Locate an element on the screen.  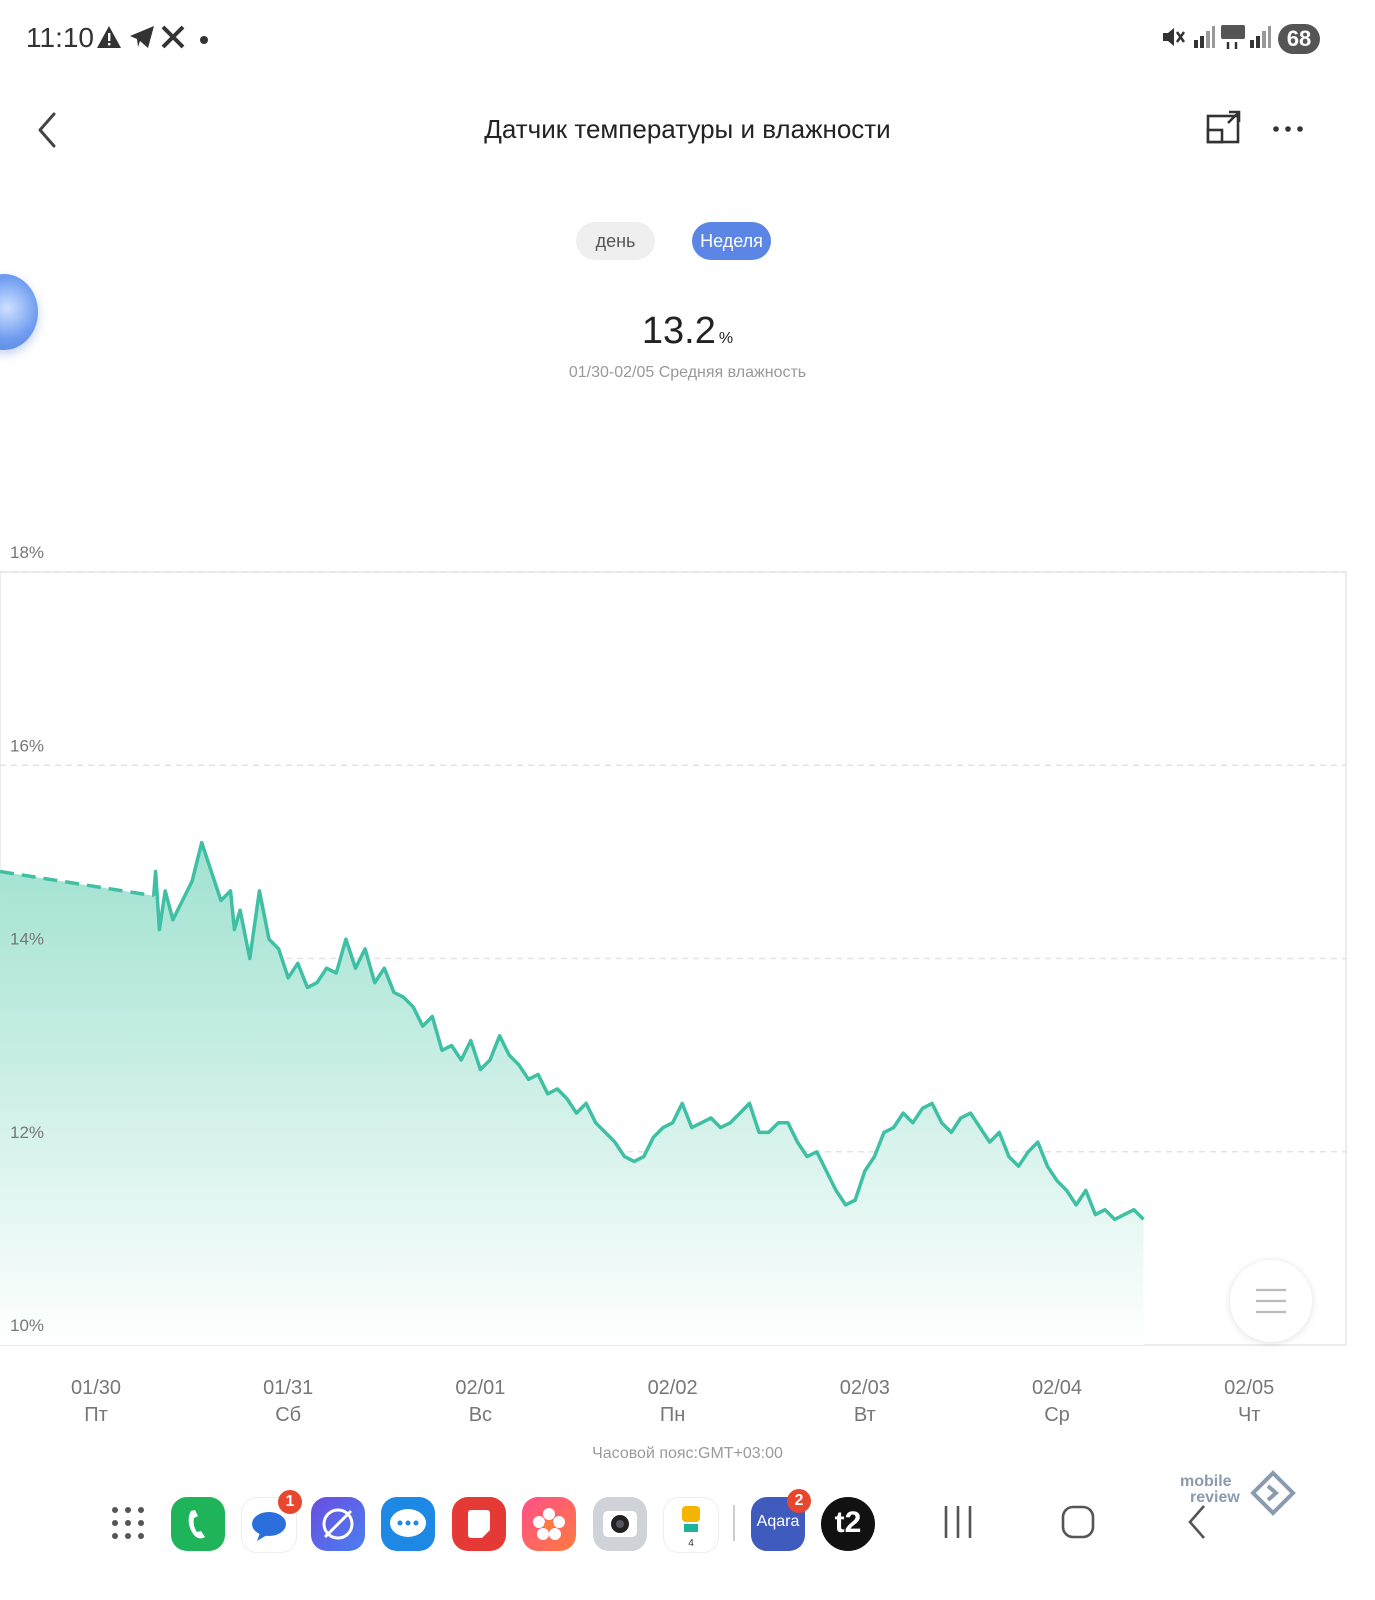
messages-app-icon: 1 is located at coordinates (271, 1521).